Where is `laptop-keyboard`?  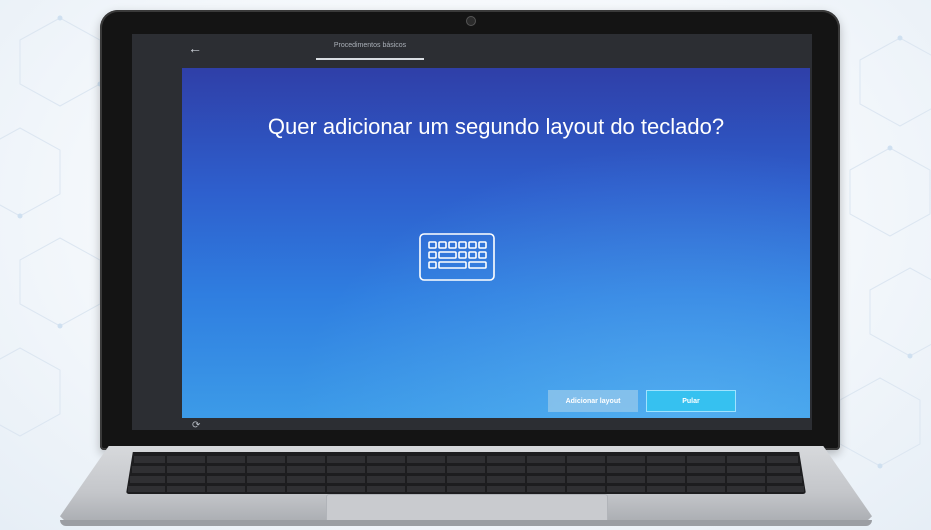 laptop-keyboard is located at coordinates (466, 473).